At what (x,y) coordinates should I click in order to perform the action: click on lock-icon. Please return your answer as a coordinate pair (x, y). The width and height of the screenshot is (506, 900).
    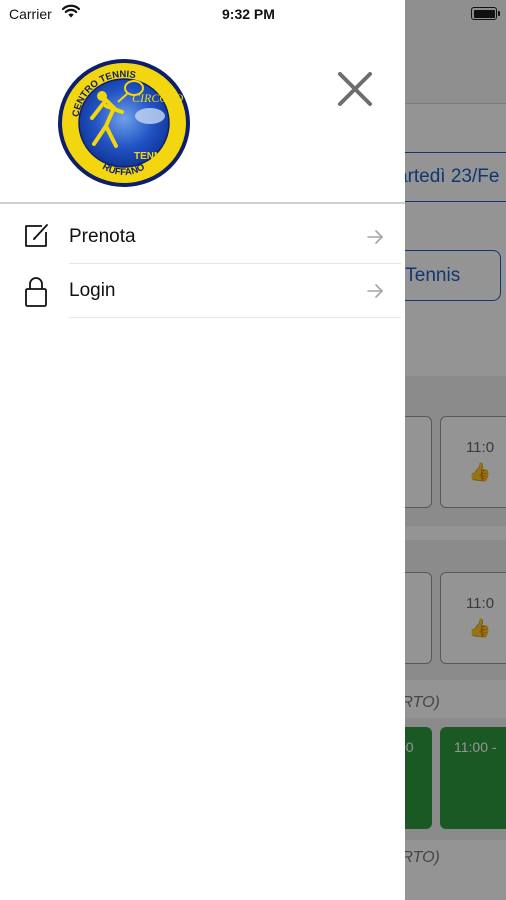
    Looking at the image, I should click on (36, 291).